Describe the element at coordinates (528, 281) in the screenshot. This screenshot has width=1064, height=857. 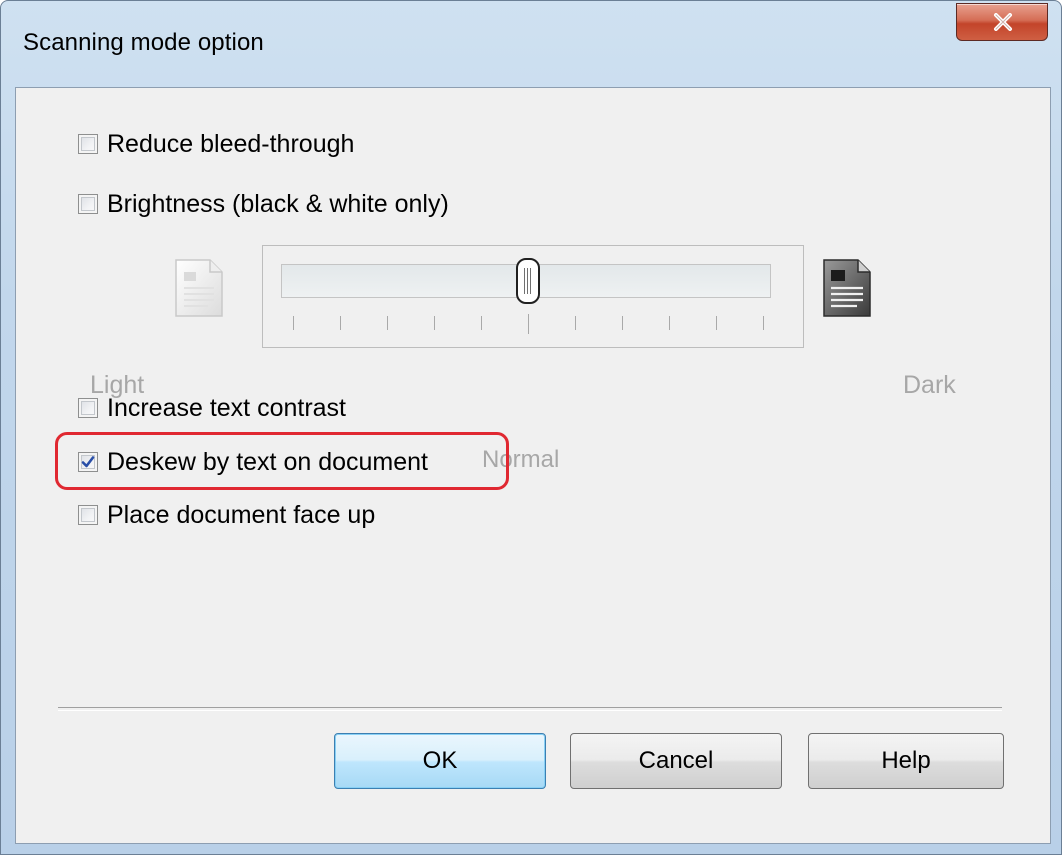
I see `slider-thumb` at that location.